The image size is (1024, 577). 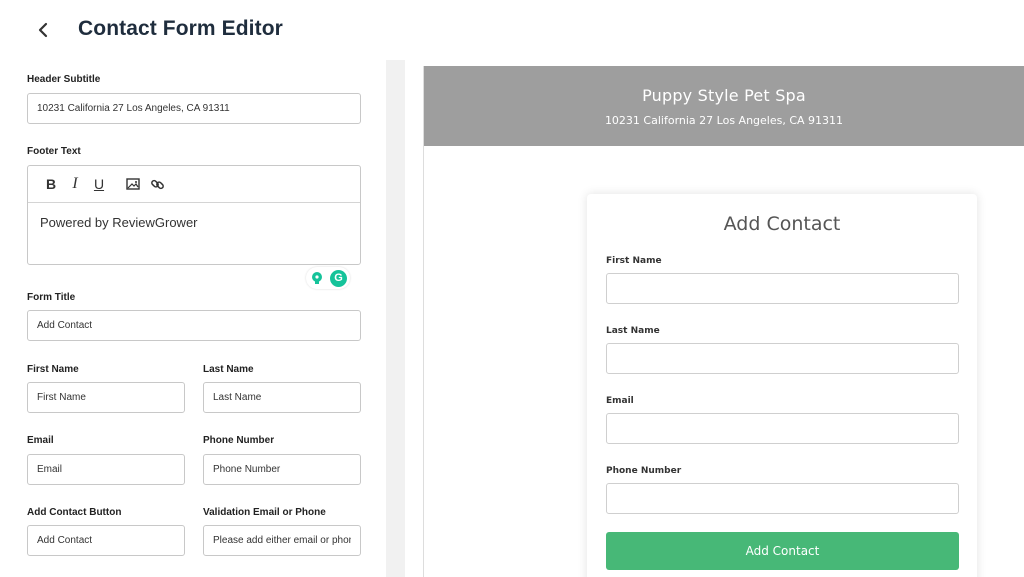 I want to click on panel-divider, so click(x=395, y=318).